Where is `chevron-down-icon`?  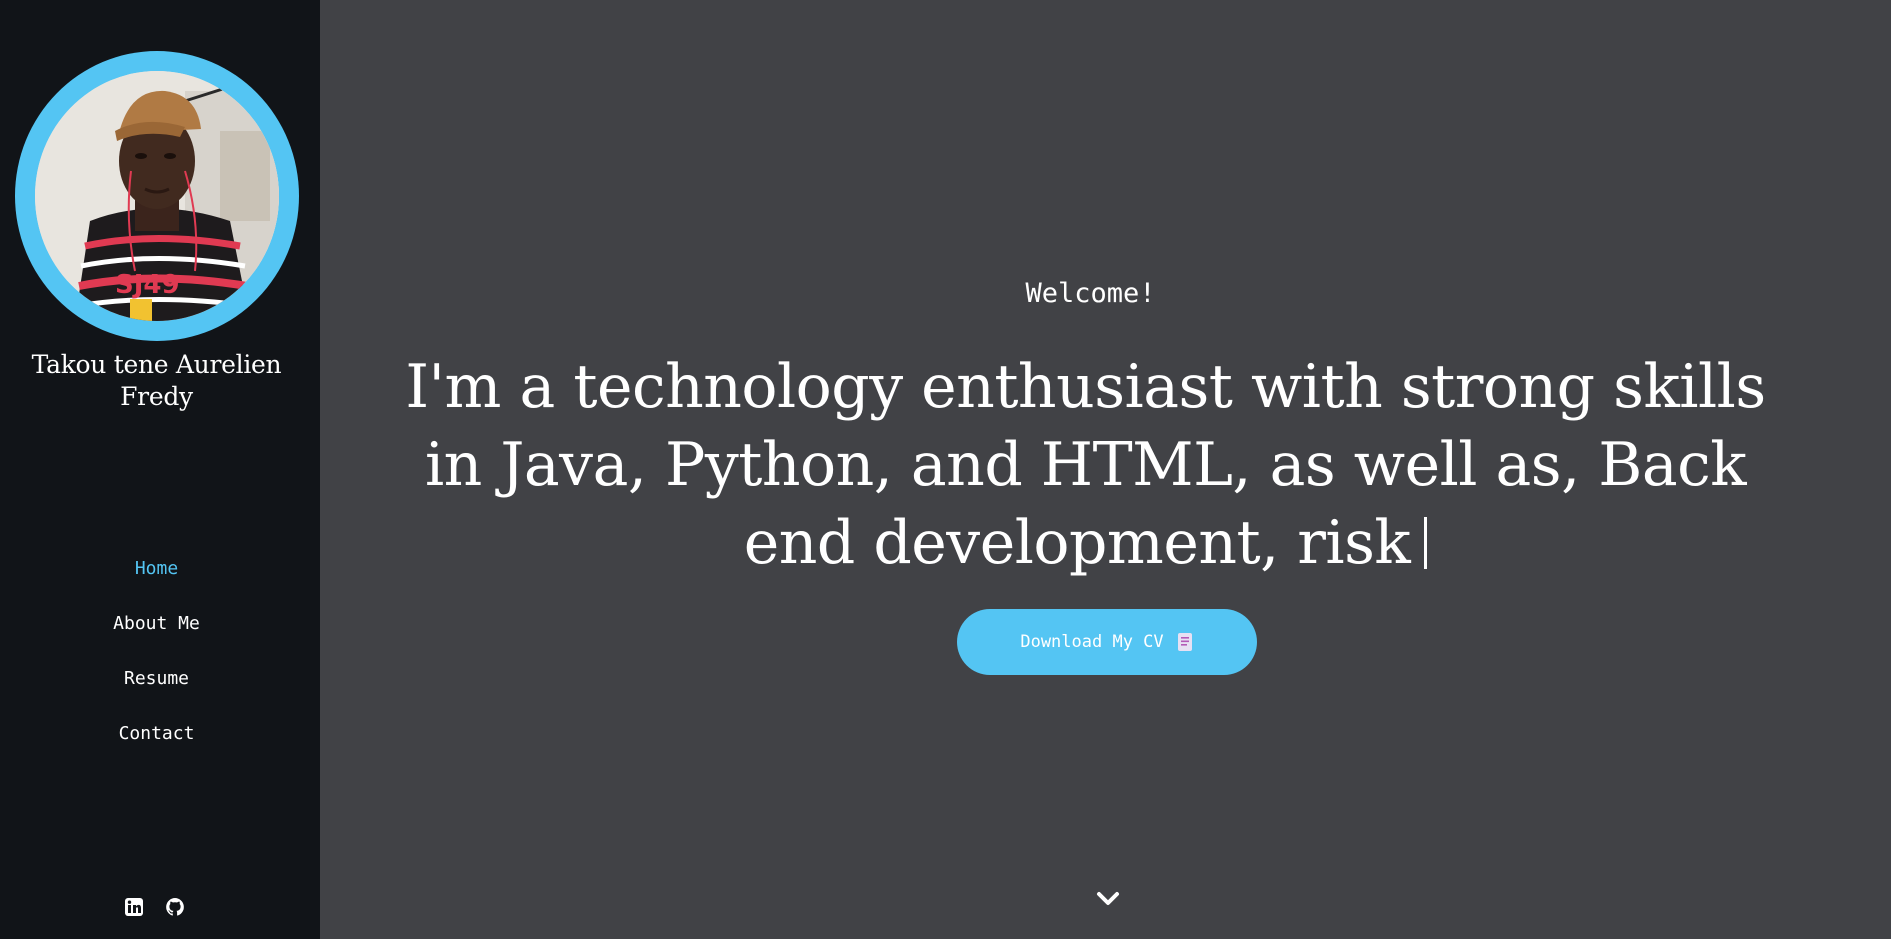 chevron-down-icon is located at coordinates (1108, 899).